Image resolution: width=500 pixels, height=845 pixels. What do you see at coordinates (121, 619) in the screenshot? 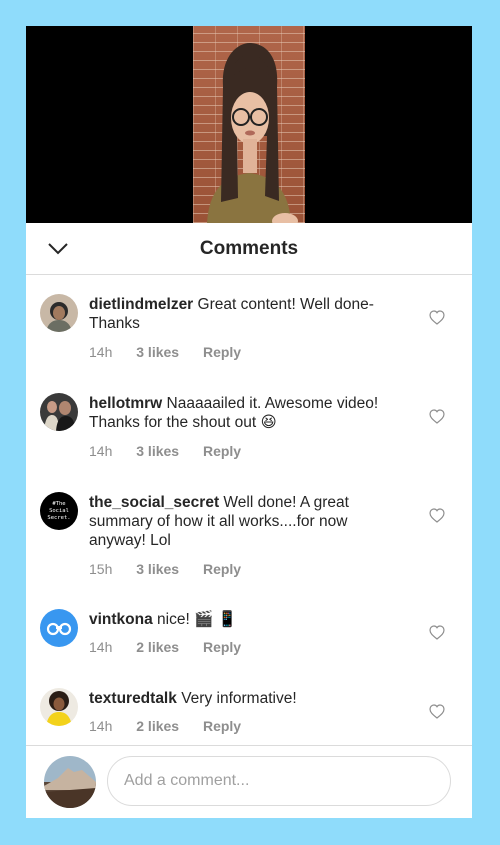
I see `comment-username: vintkona` at bounding box center [121, 619].